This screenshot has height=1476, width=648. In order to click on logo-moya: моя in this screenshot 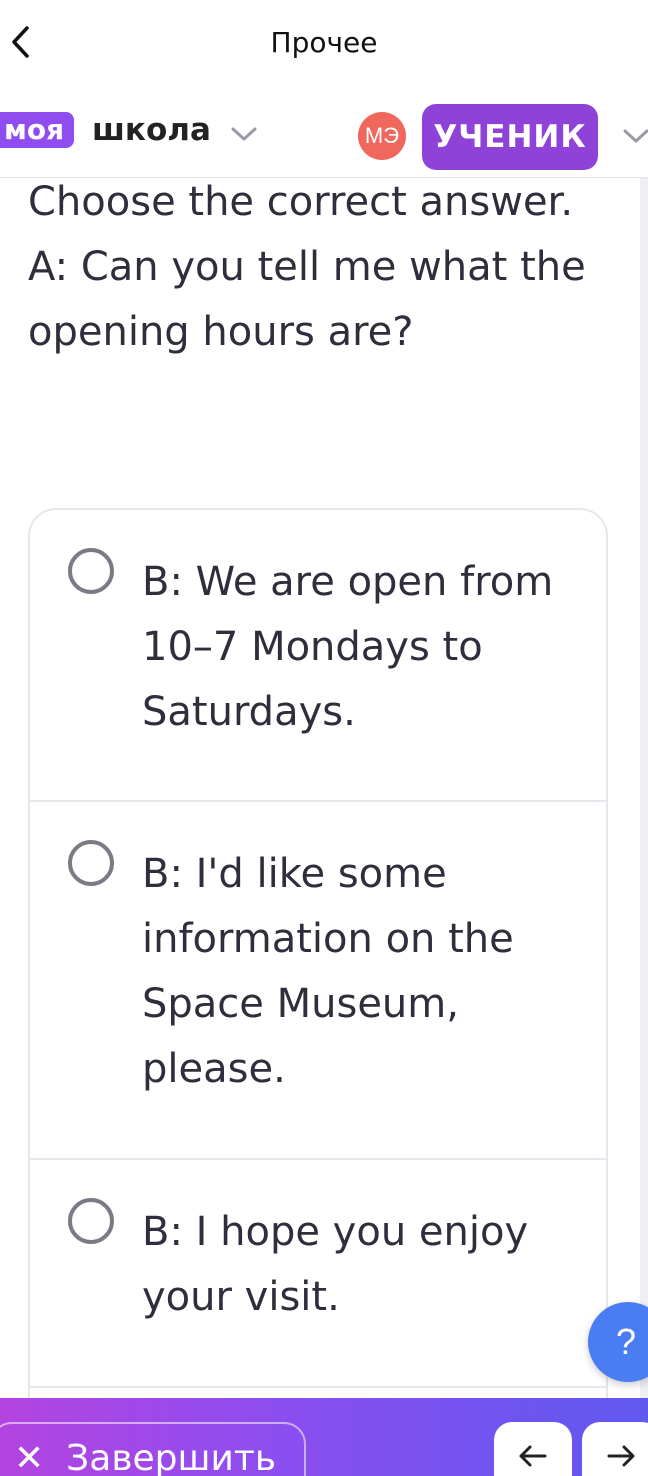, I will do `click(37, 130)`.